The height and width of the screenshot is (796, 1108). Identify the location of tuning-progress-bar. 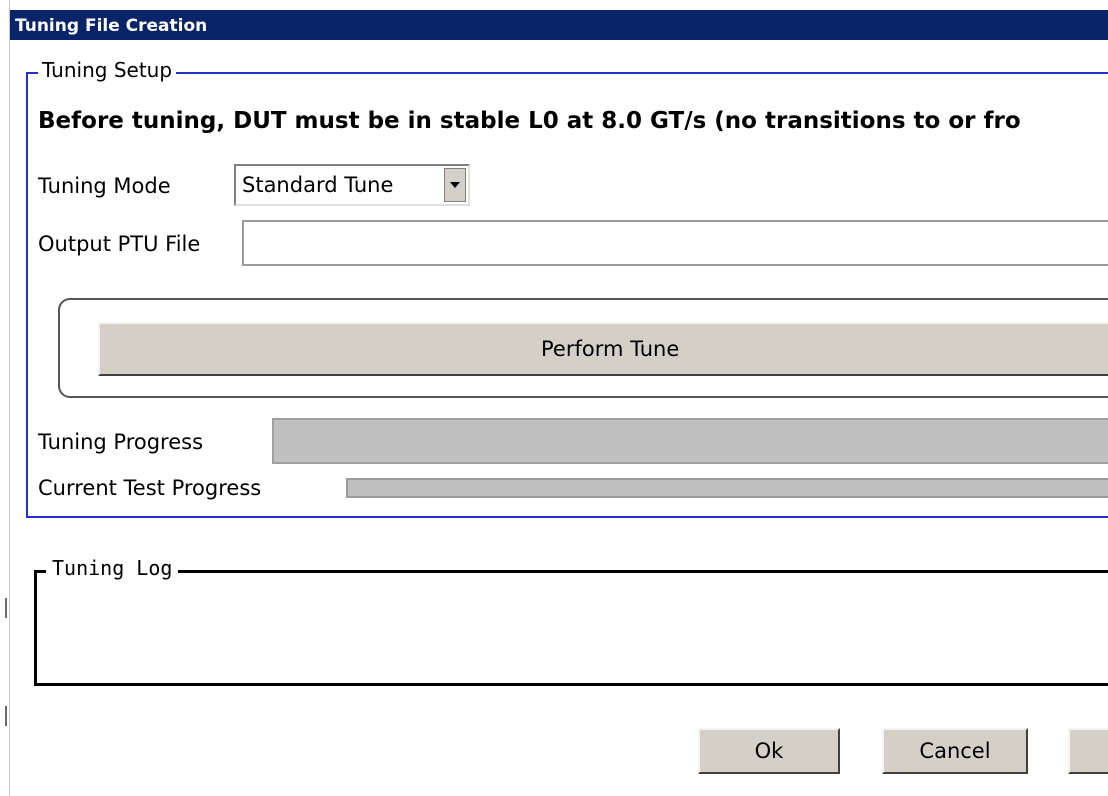
(690, 441).